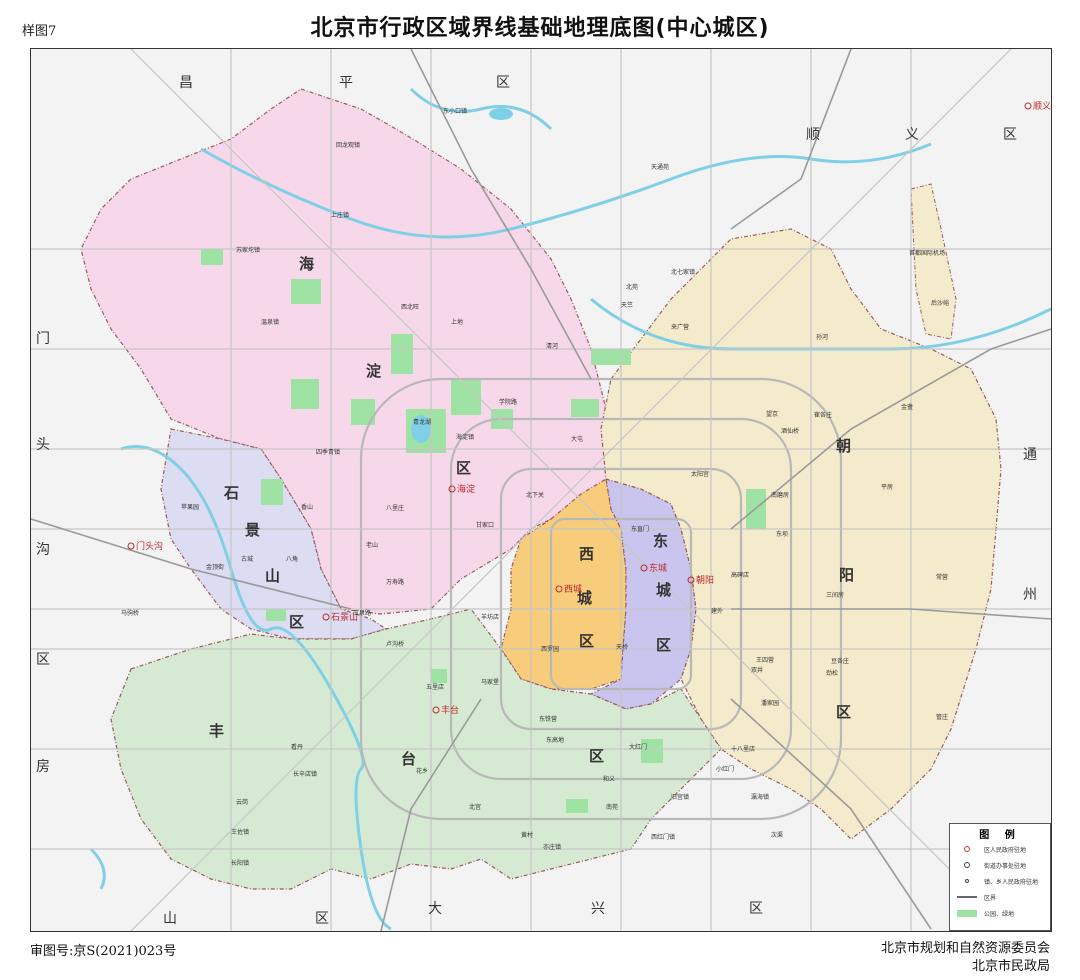 The image size is (1080, 980). Describe the element at coordinates (586, 554) in the screenshot. I see `district-label-xicheng-1: 西` at that location.